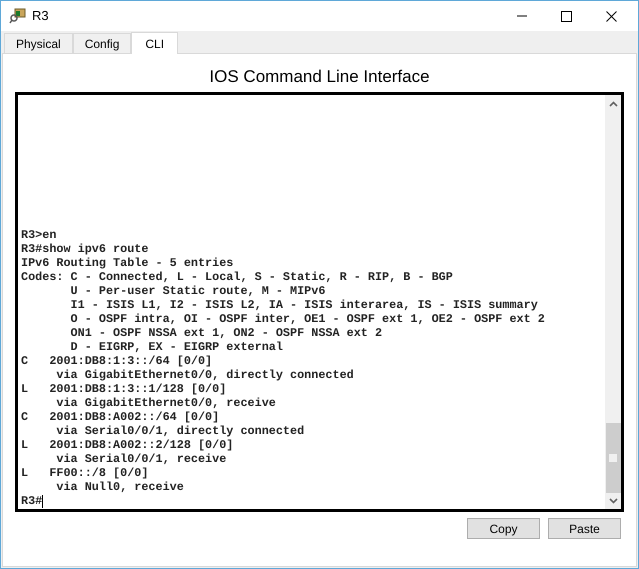  What do you see at coordinates (31, 501) in the screenshot?
I see `command-prompt: R3#` at bounding box center [31, 501].